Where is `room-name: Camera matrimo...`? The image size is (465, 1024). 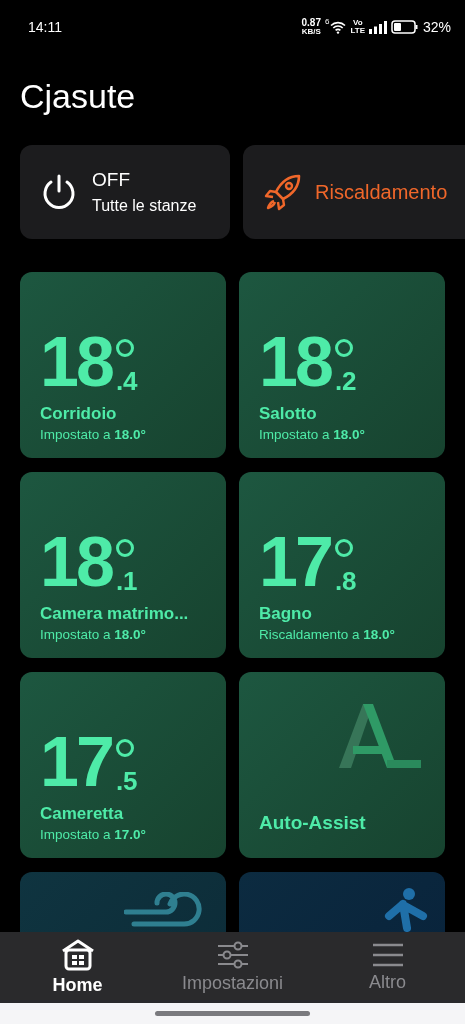
room-name: Camera matrimo... is located at coordinates (115, 614).